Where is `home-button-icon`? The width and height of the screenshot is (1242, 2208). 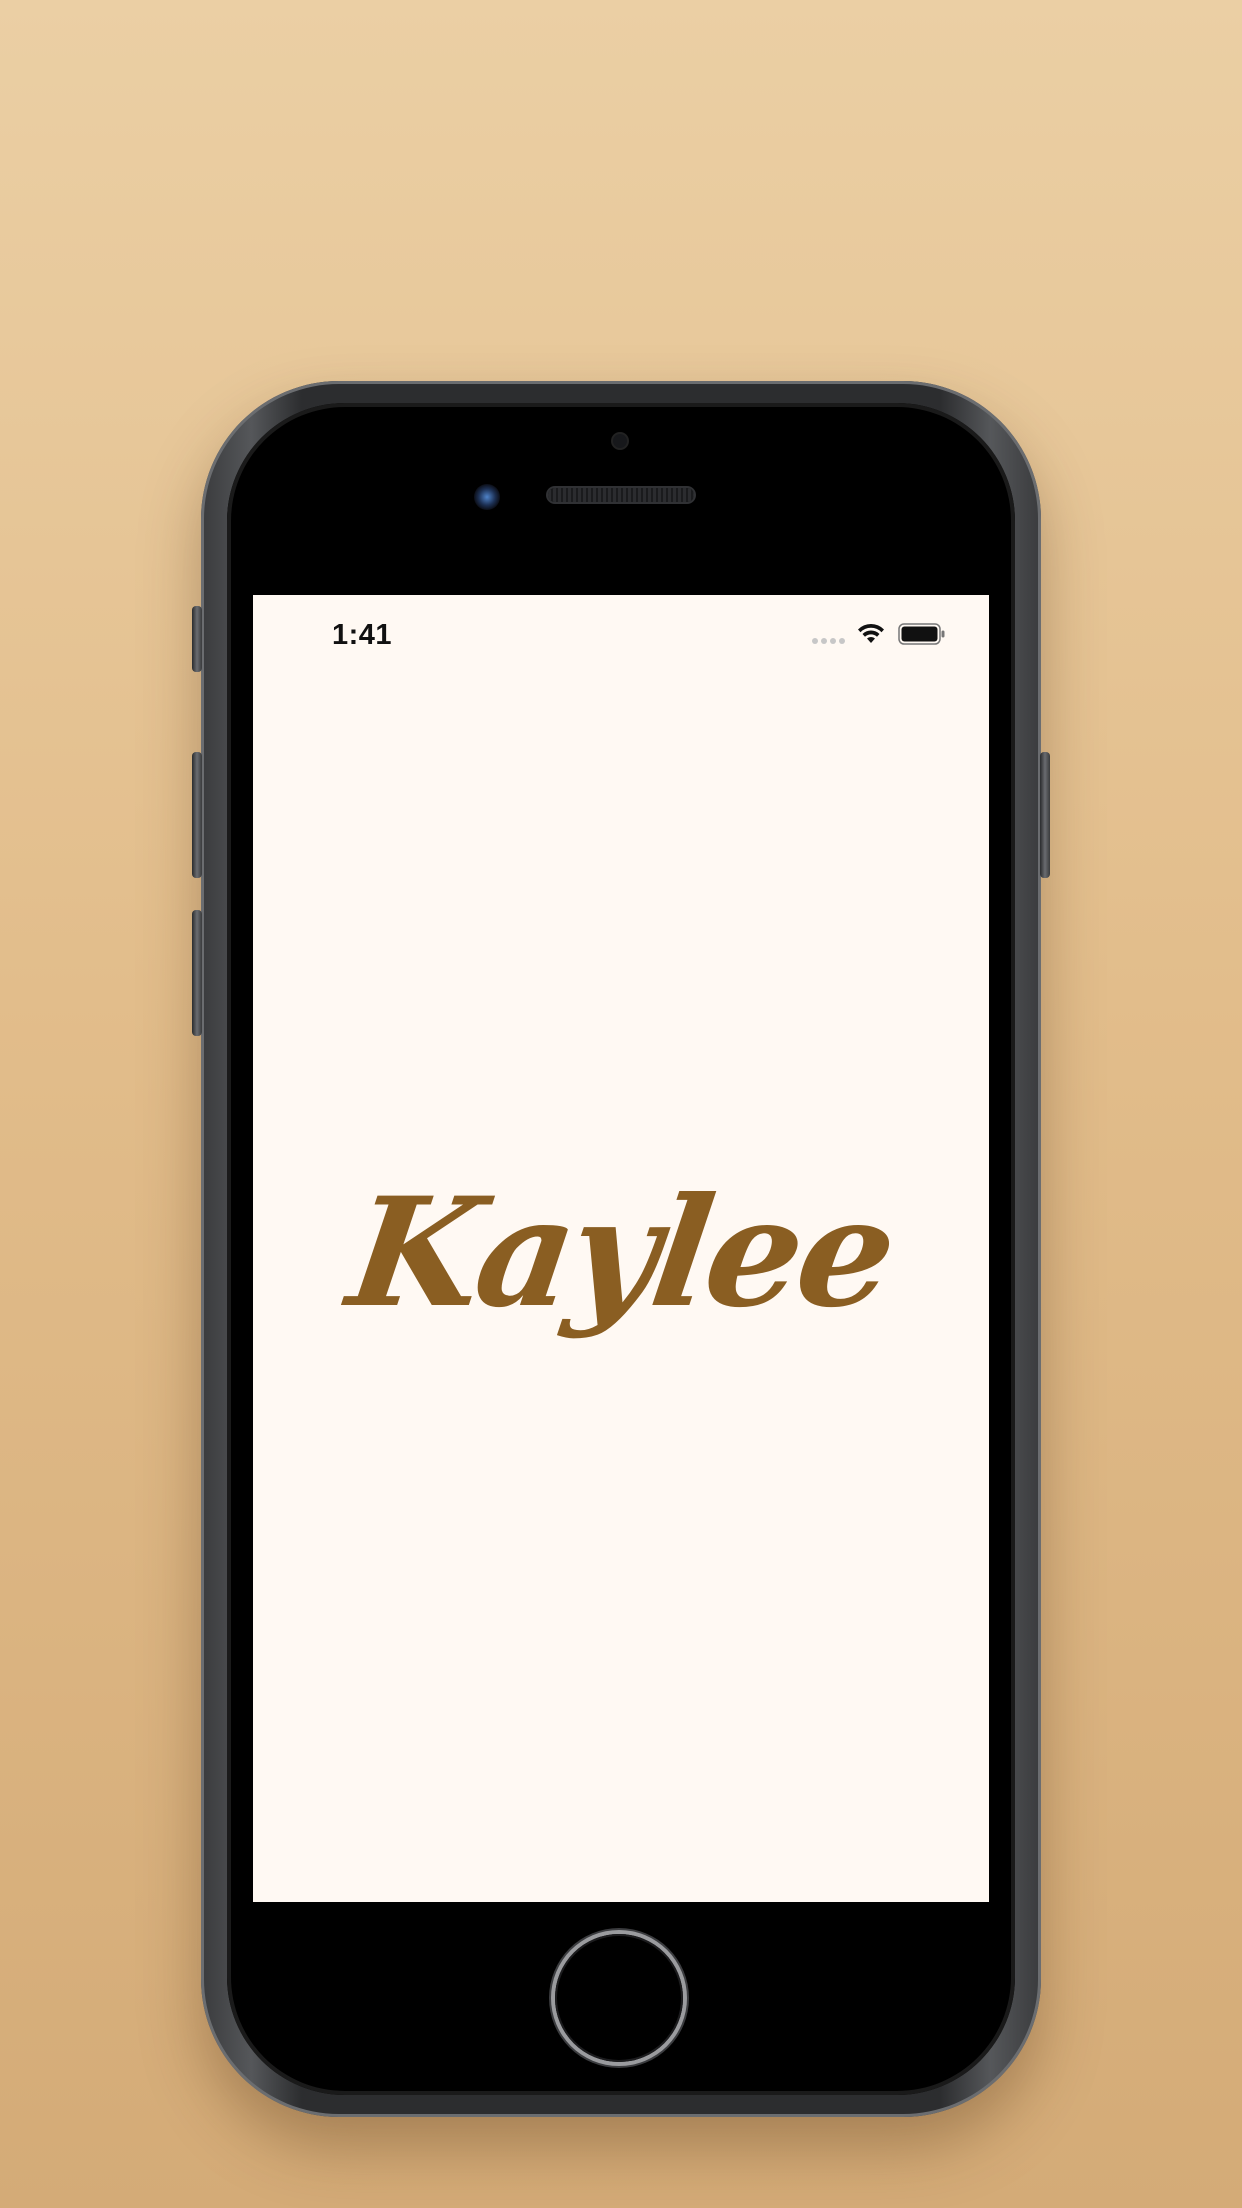 home-button-icon is located at coordinates (619, 1998).